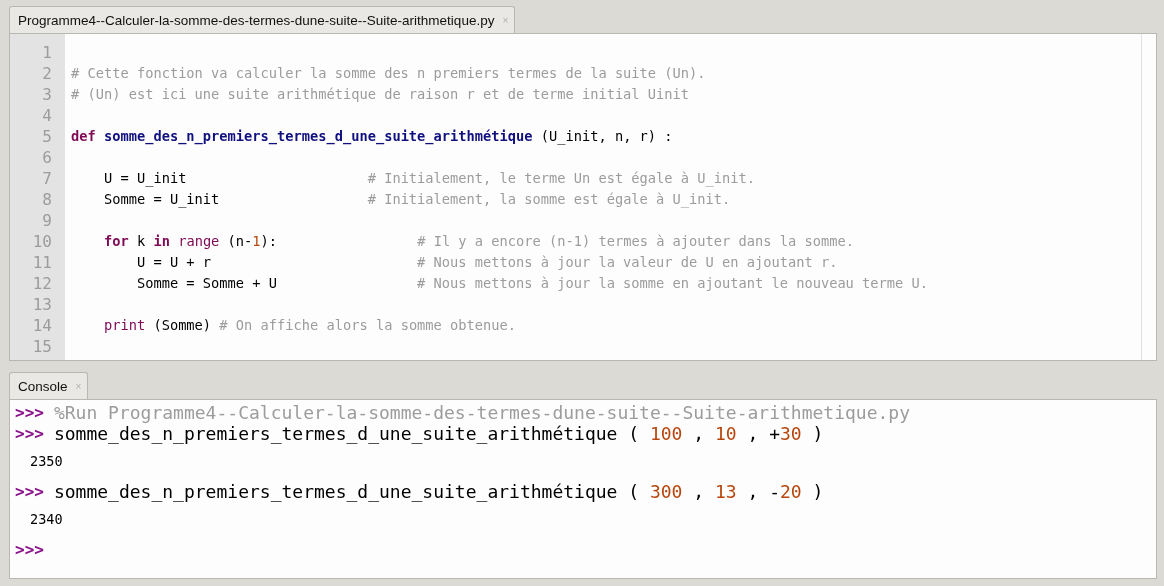 This screenshot has height=586, width=1164. What do you see at coordinates (42, 283) in the screenshot?
I see `line-number: 12` at bounding box center [42, 283].